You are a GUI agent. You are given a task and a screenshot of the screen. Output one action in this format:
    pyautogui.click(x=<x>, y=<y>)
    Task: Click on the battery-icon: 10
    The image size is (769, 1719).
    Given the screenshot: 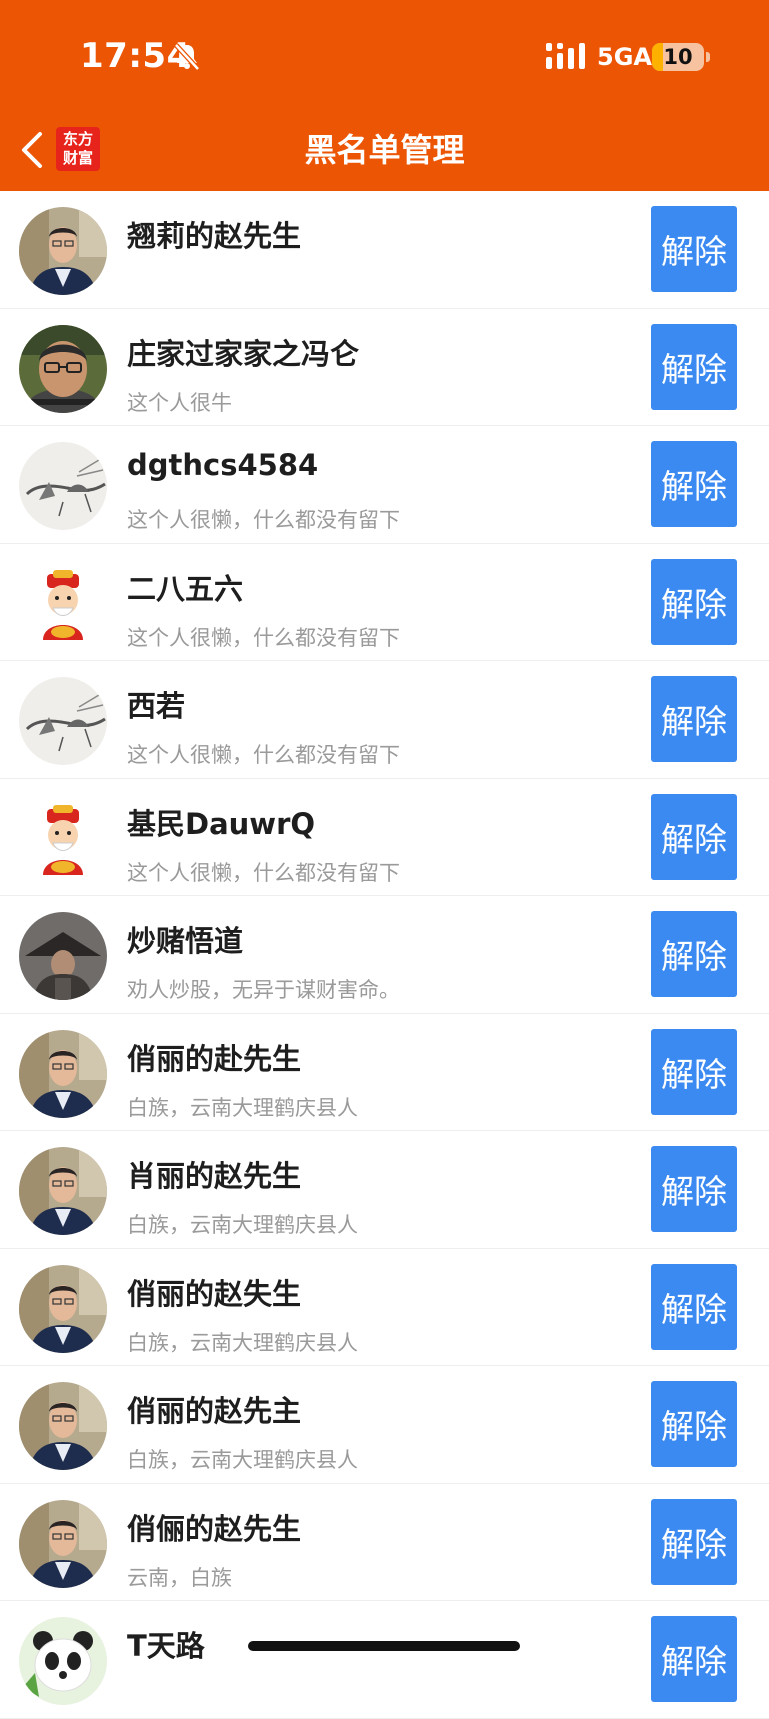 What is the action you would take?
    pyautogui.click(x=678, y=57)
    